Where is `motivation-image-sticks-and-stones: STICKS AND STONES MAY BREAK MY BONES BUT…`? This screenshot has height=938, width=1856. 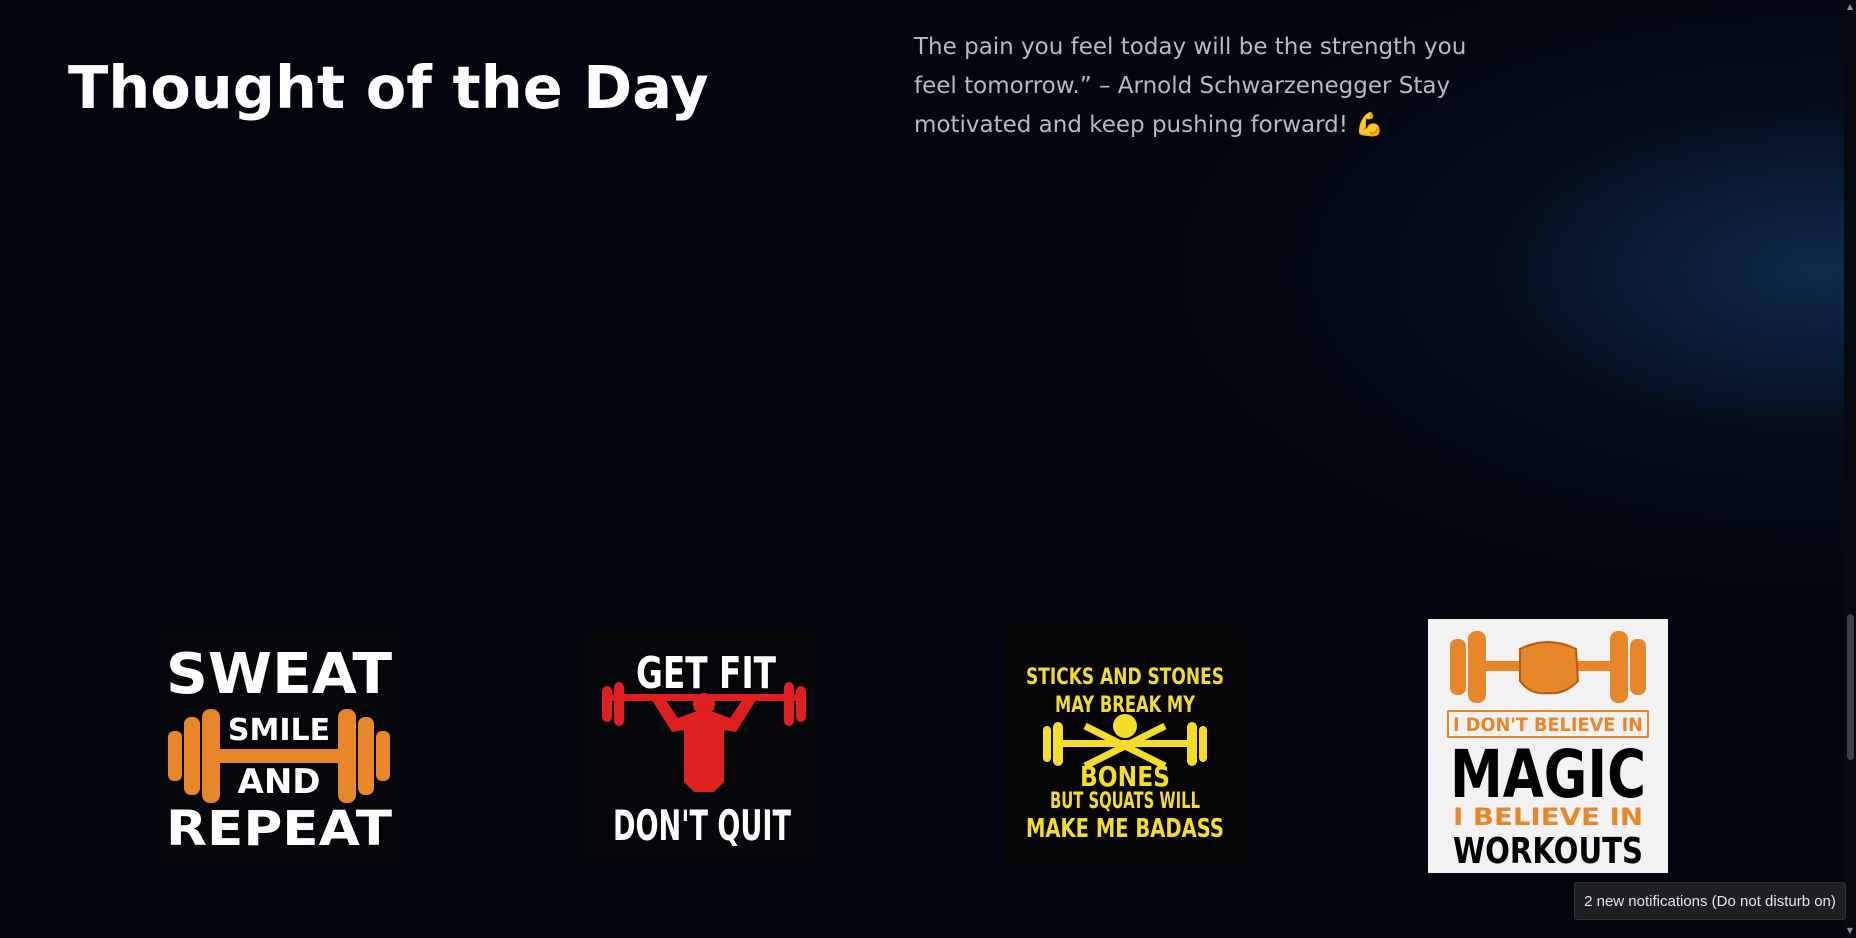
motivation-image-sticks-and-stones: STICKS AND STONES MAY BREAK MY BONES BUT… is located at coordinates (1125, 746).